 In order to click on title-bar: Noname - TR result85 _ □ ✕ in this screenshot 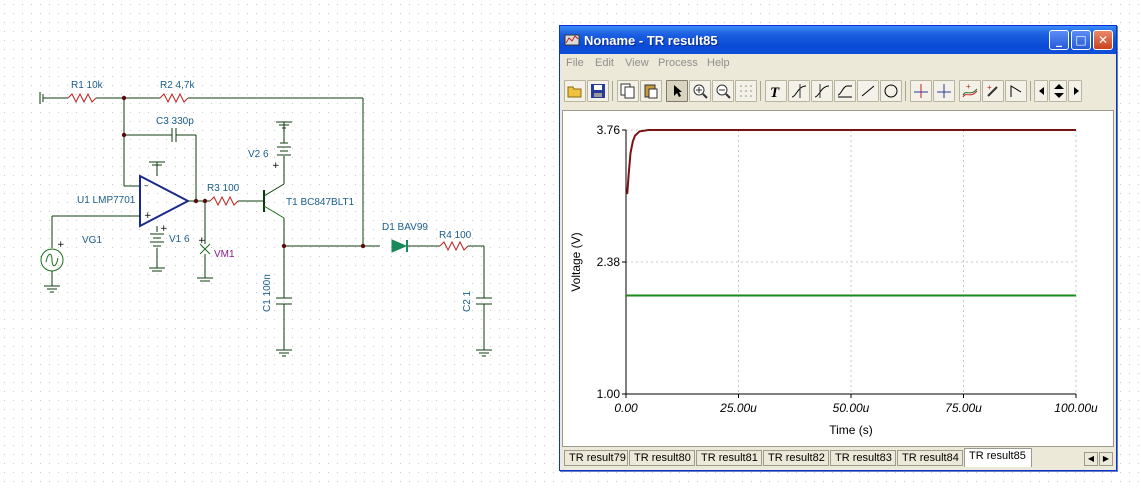, I will do `click(838, 40)`.